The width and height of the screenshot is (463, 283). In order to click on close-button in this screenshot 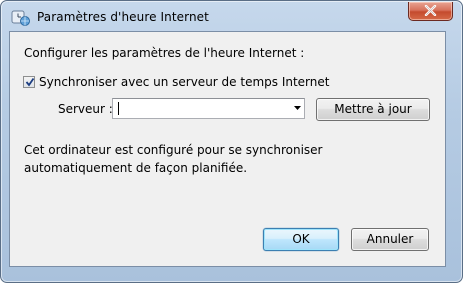, I will do `click(430, 11)`.